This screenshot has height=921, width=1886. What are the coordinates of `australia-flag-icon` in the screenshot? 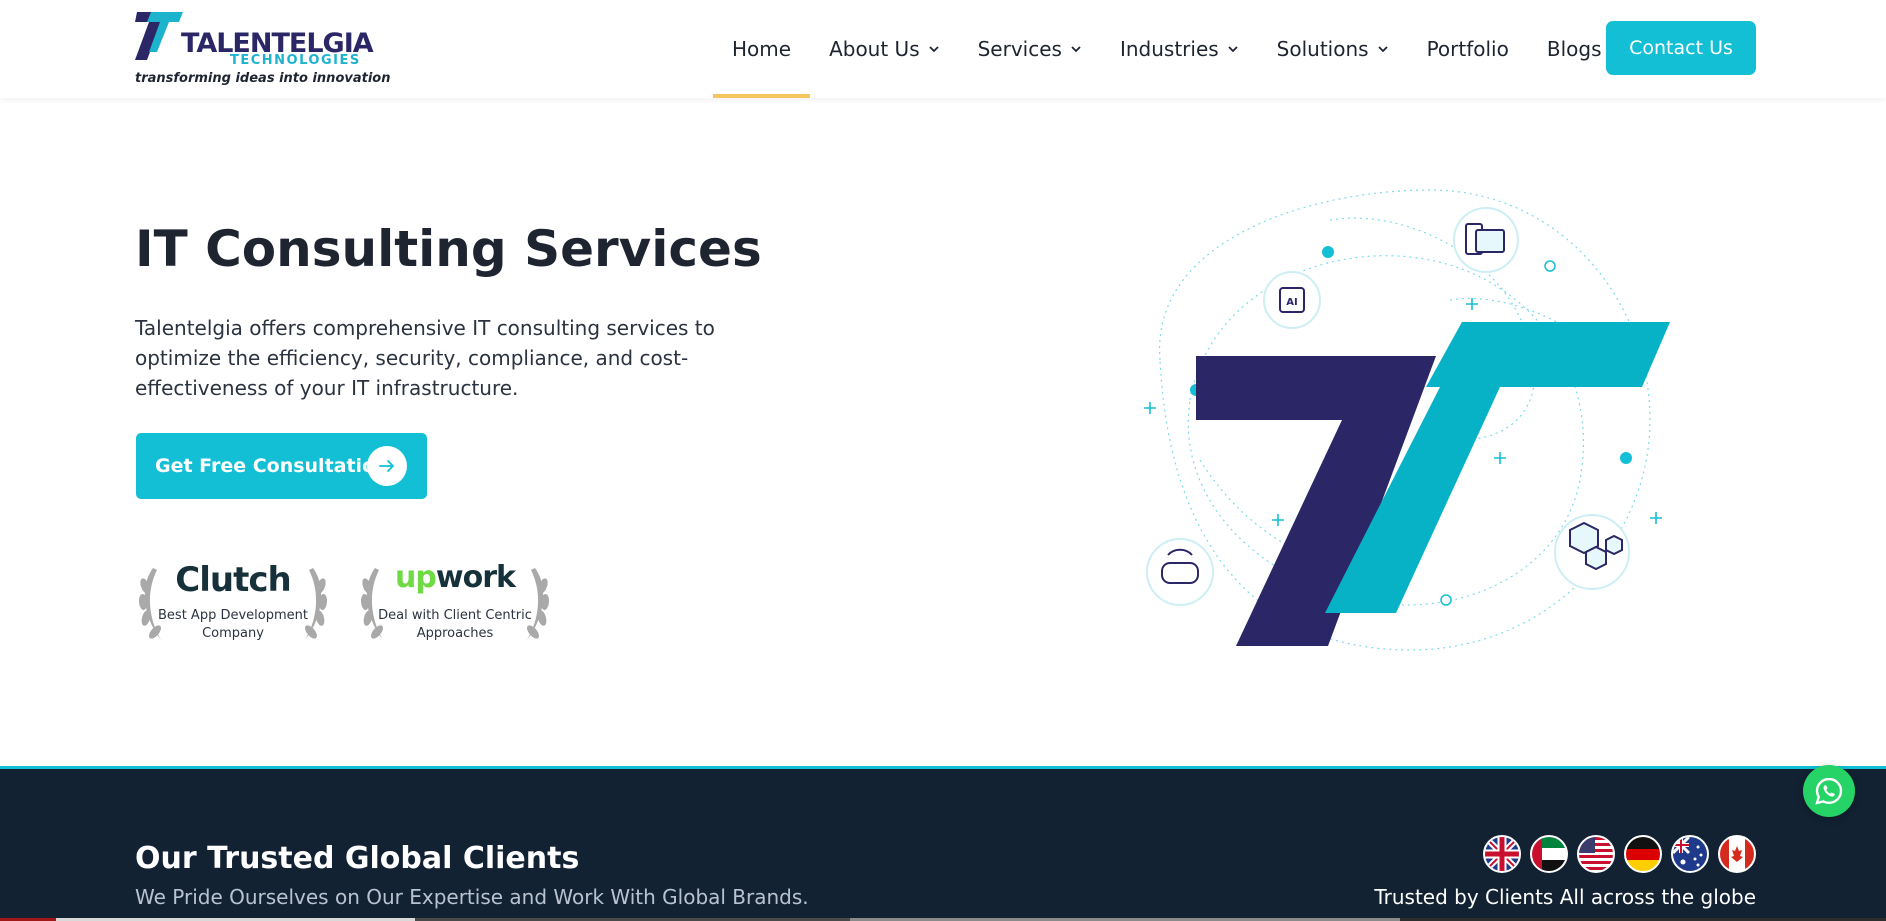 It's located at (1690, 854).